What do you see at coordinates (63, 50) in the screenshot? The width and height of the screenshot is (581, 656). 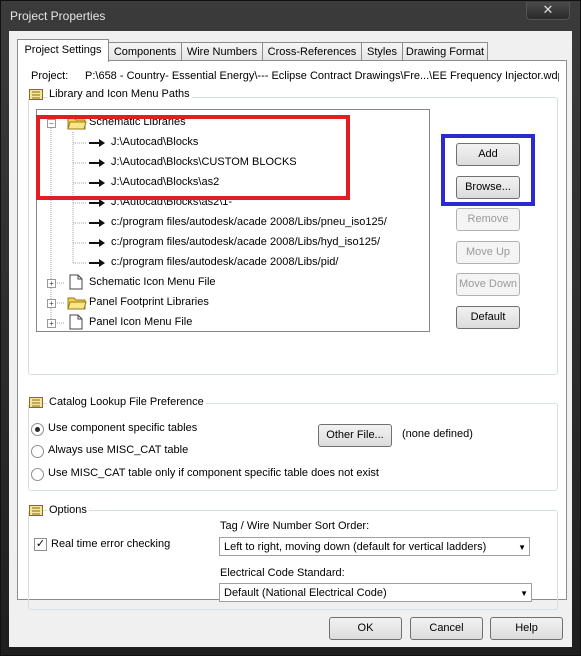 I see `tab-project-settings: Project Settings` at bounding box center [63, 50].